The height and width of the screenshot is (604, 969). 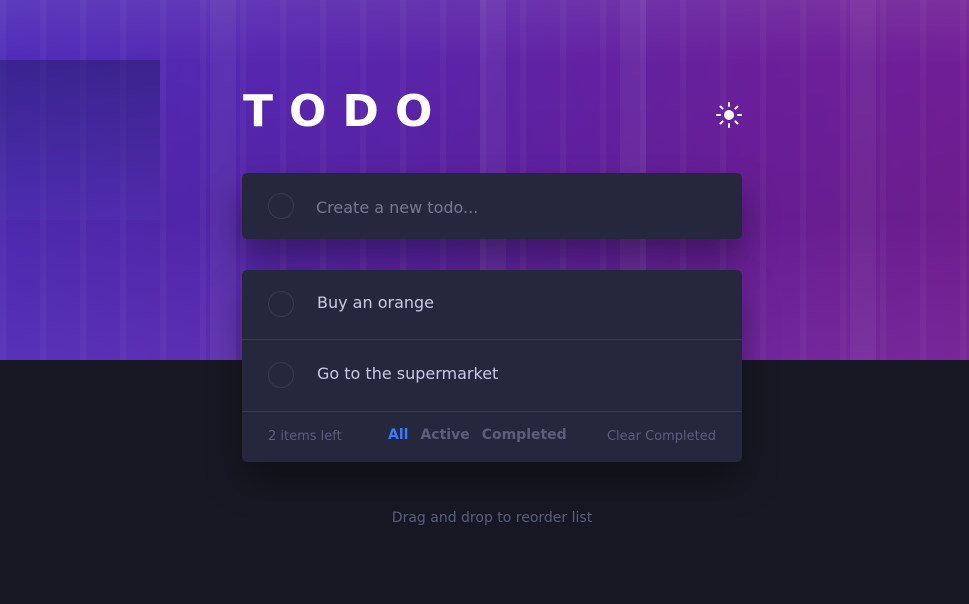 What do you see at coordinates (524, 435) in the screenshot?
I see `filter-completed-button: Completed` at bounding box center [524, 435].